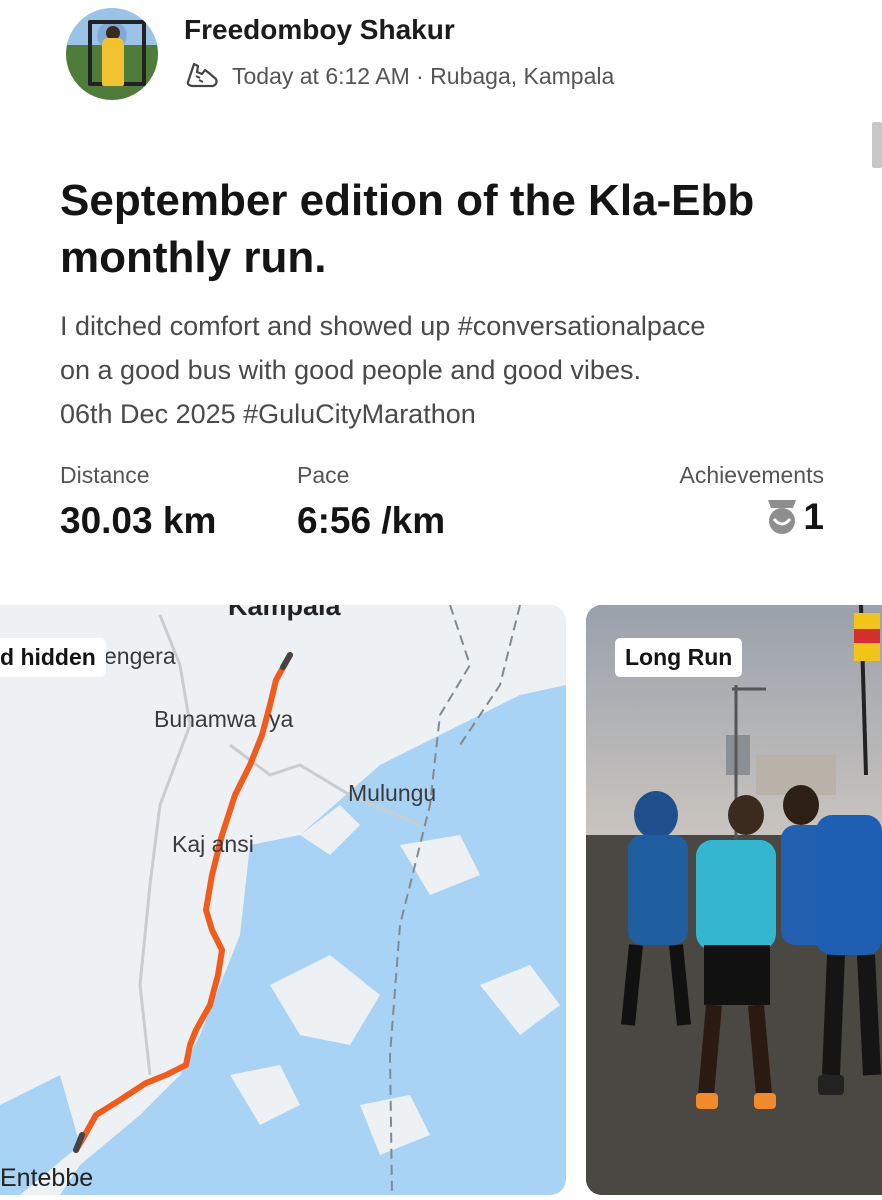 This screenshot has height=1200, width=882. What do you see at coordinates (47, 1178) in the screenshot?
I see `map-label-entebbe: Entebbe` at bounding box center [47, 1178].